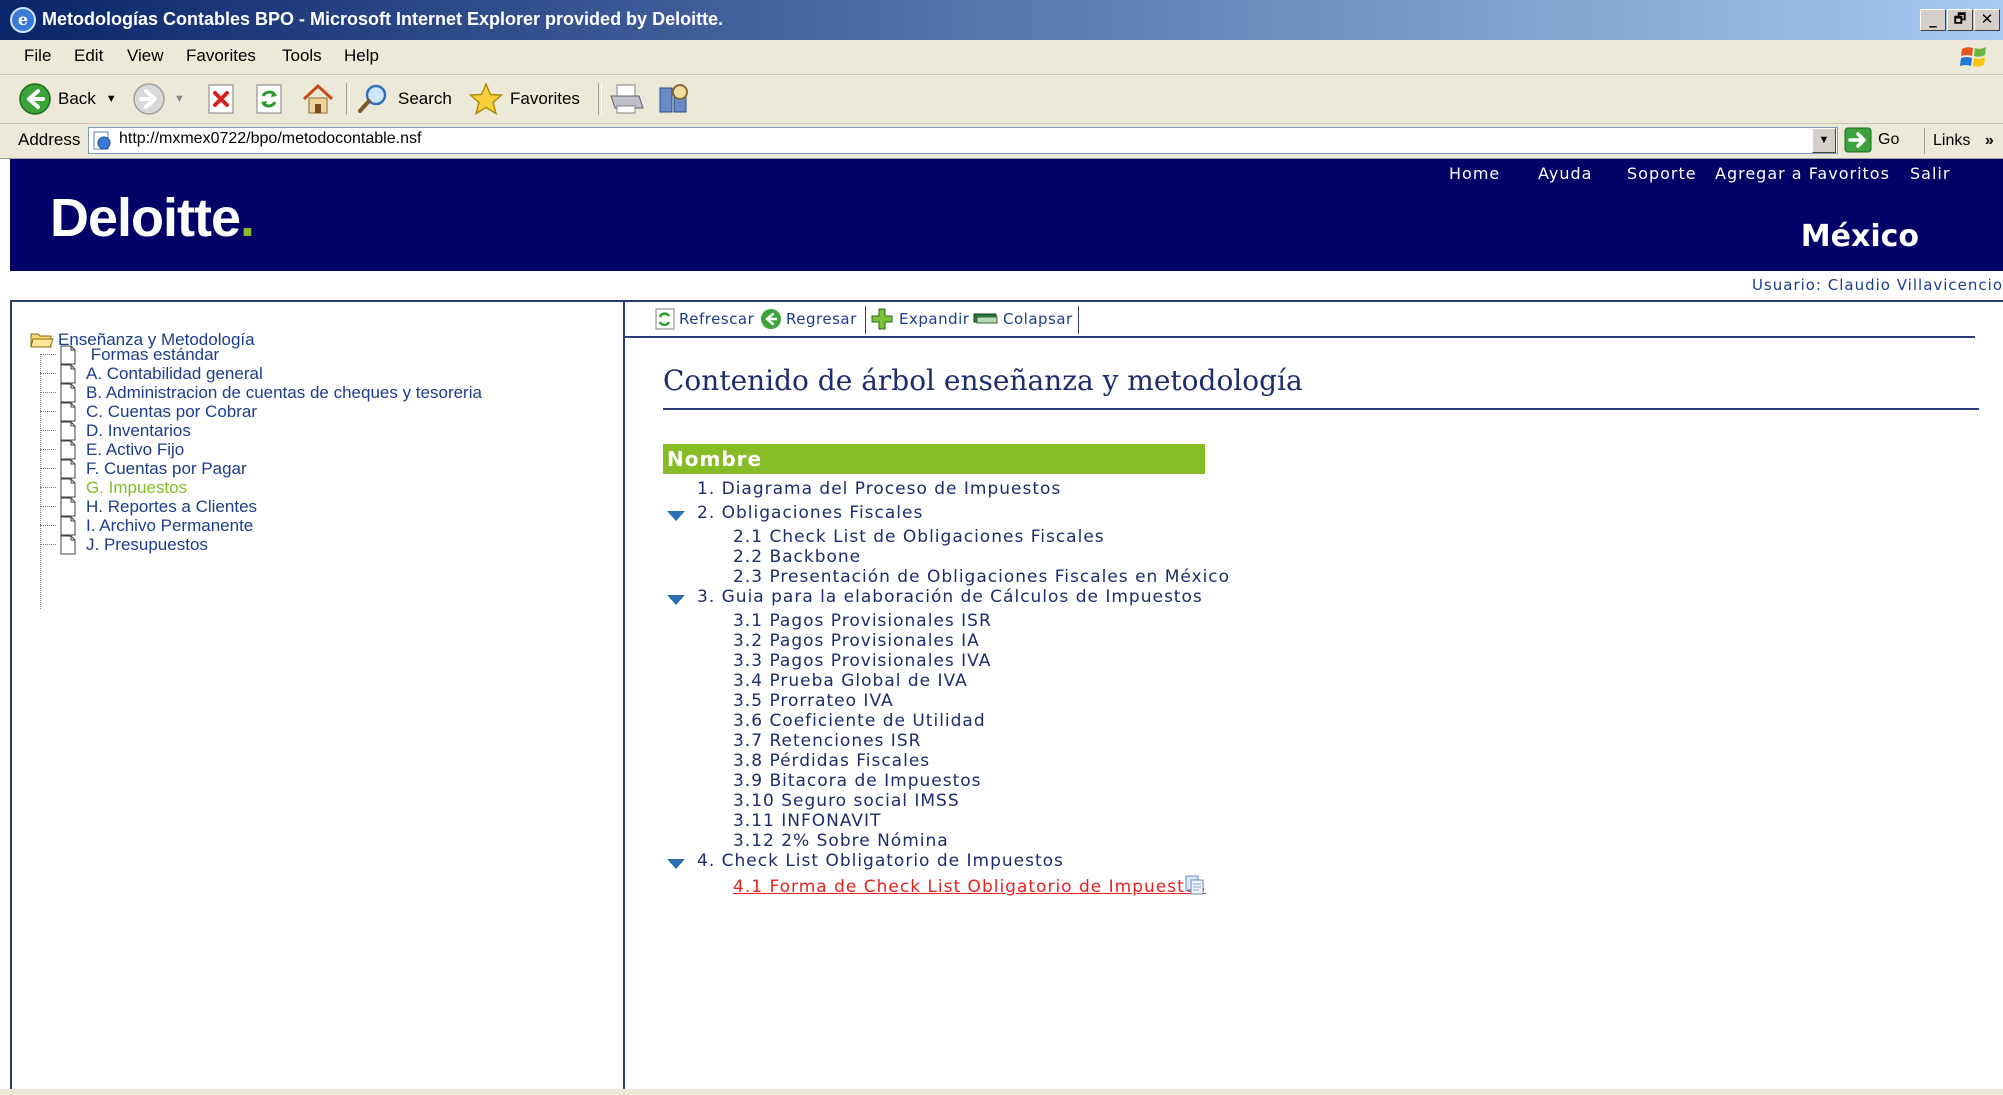  I want to click on minimize-button: _, so click(1933, 20).